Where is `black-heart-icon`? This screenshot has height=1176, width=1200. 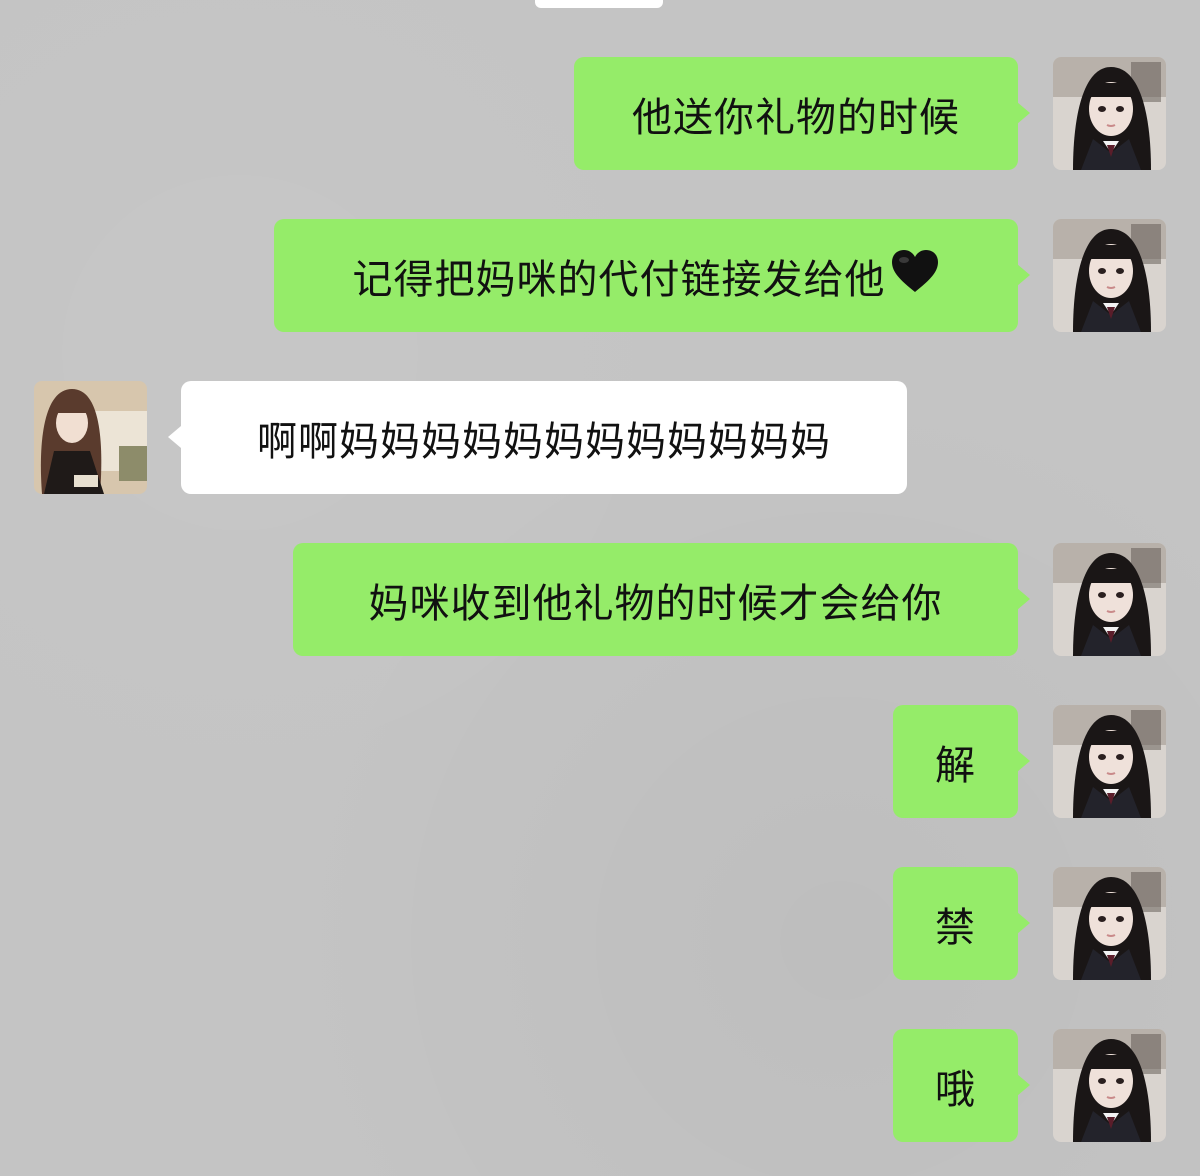 black-heart-icon is located at coordinates (915, 276).